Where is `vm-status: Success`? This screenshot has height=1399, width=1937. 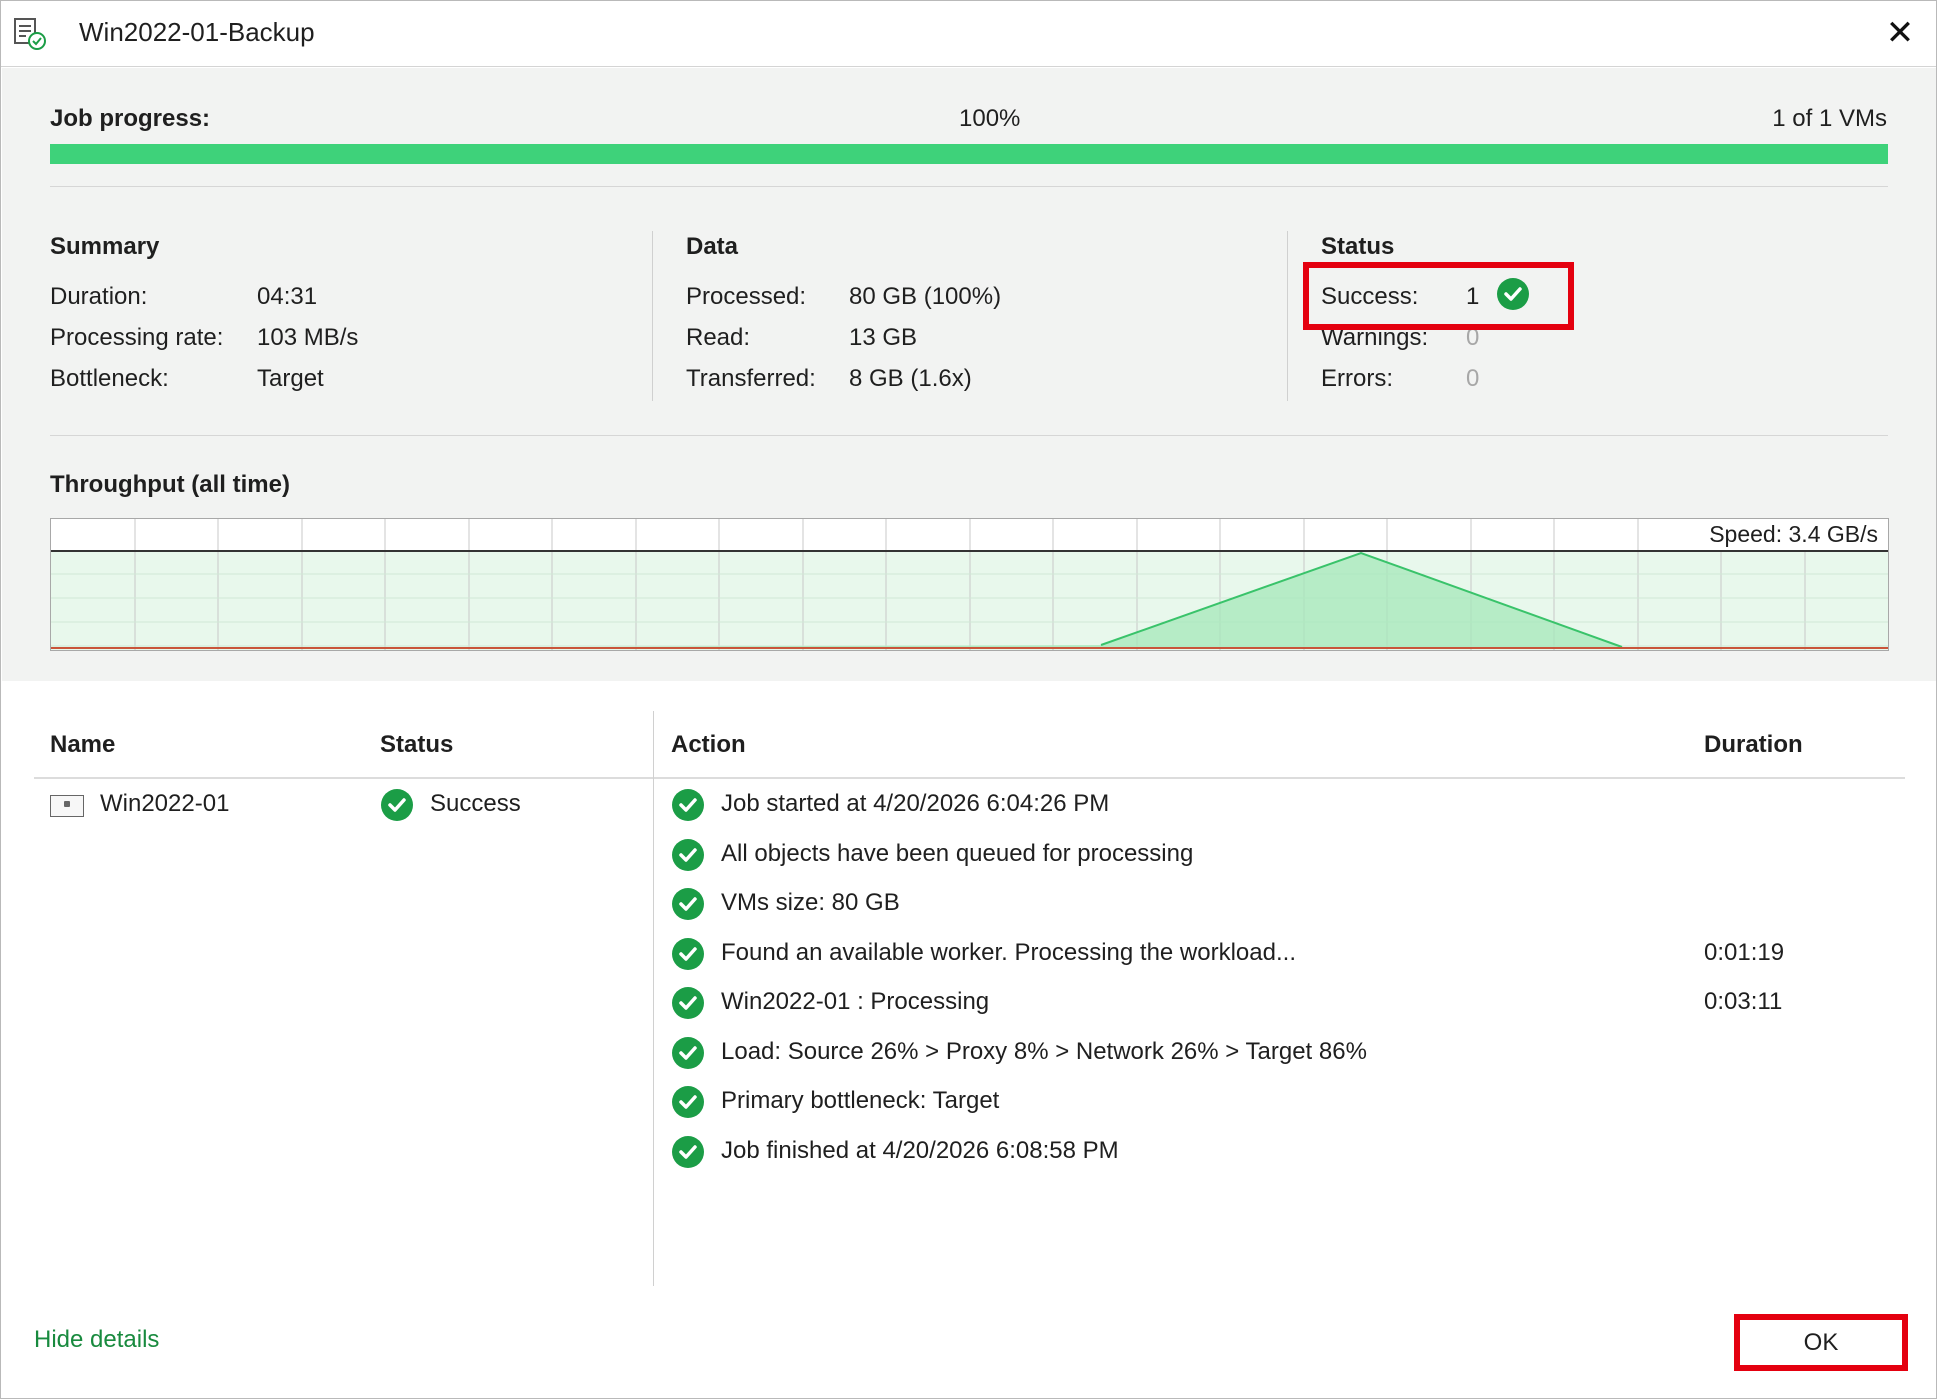 vm-status: Success is located at coordinates (475, 803).